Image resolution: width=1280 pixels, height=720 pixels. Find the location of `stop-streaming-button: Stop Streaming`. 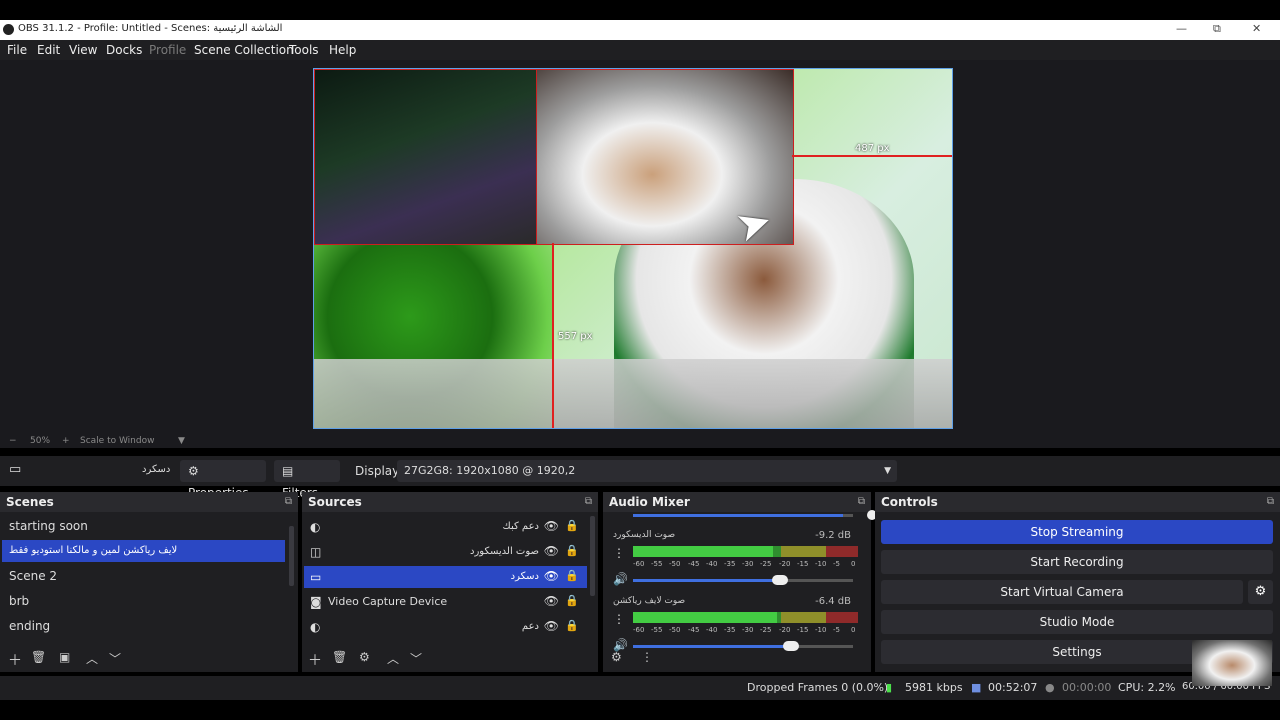

stop-streaming-button: Stop Streaming is located at coordinates (1077, 532).